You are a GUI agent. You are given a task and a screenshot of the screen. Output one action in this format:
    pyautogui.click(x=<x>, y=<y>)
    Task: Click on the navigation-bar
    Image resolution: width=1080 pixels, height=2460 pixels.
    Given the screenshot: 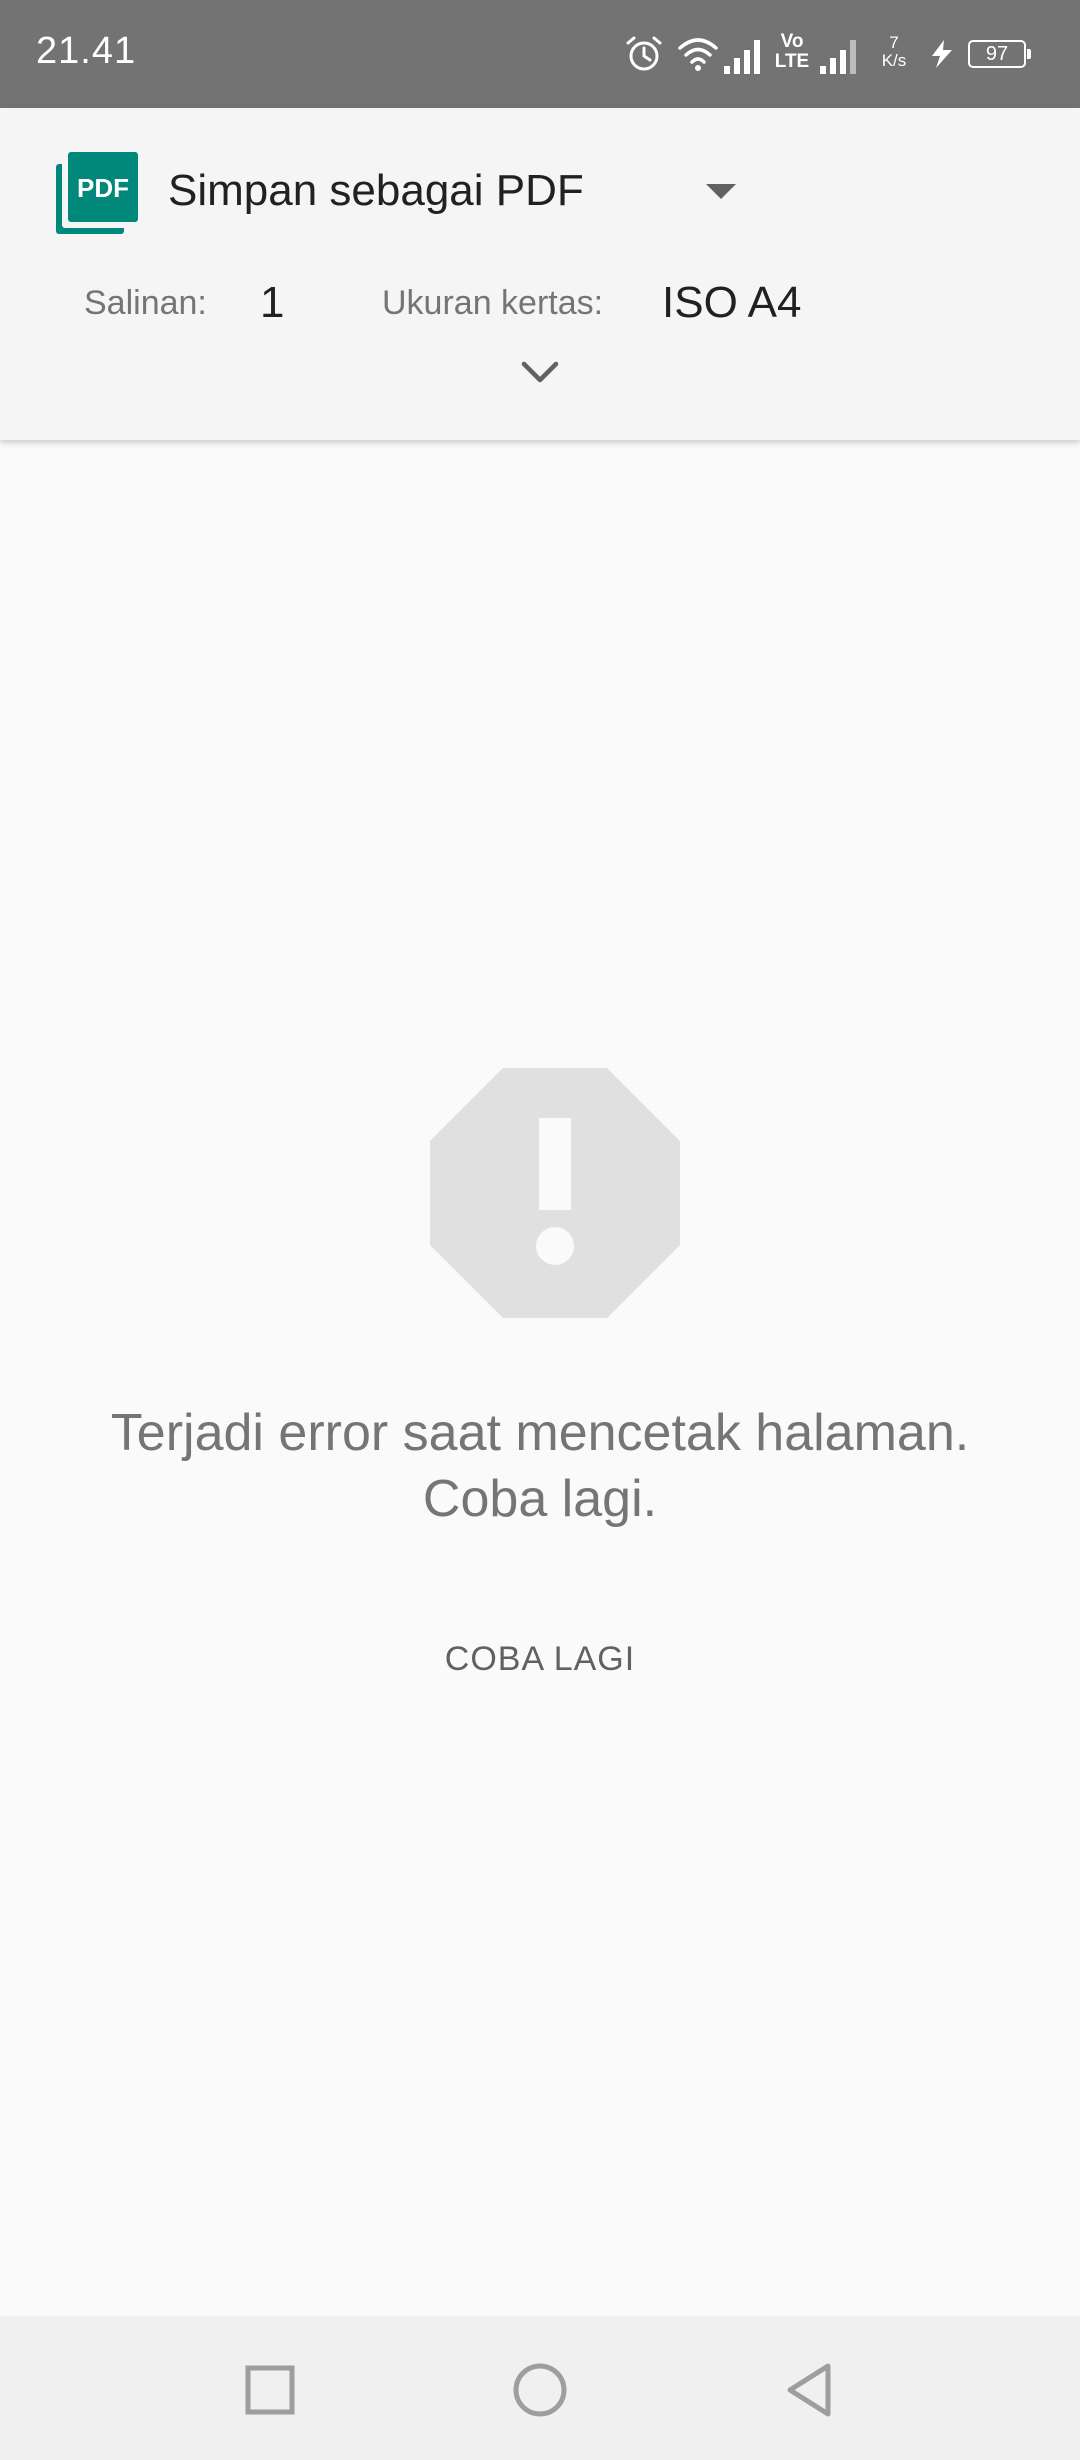 What is the action you would take?
    pyautogui.click(x=540, y=2388)
    